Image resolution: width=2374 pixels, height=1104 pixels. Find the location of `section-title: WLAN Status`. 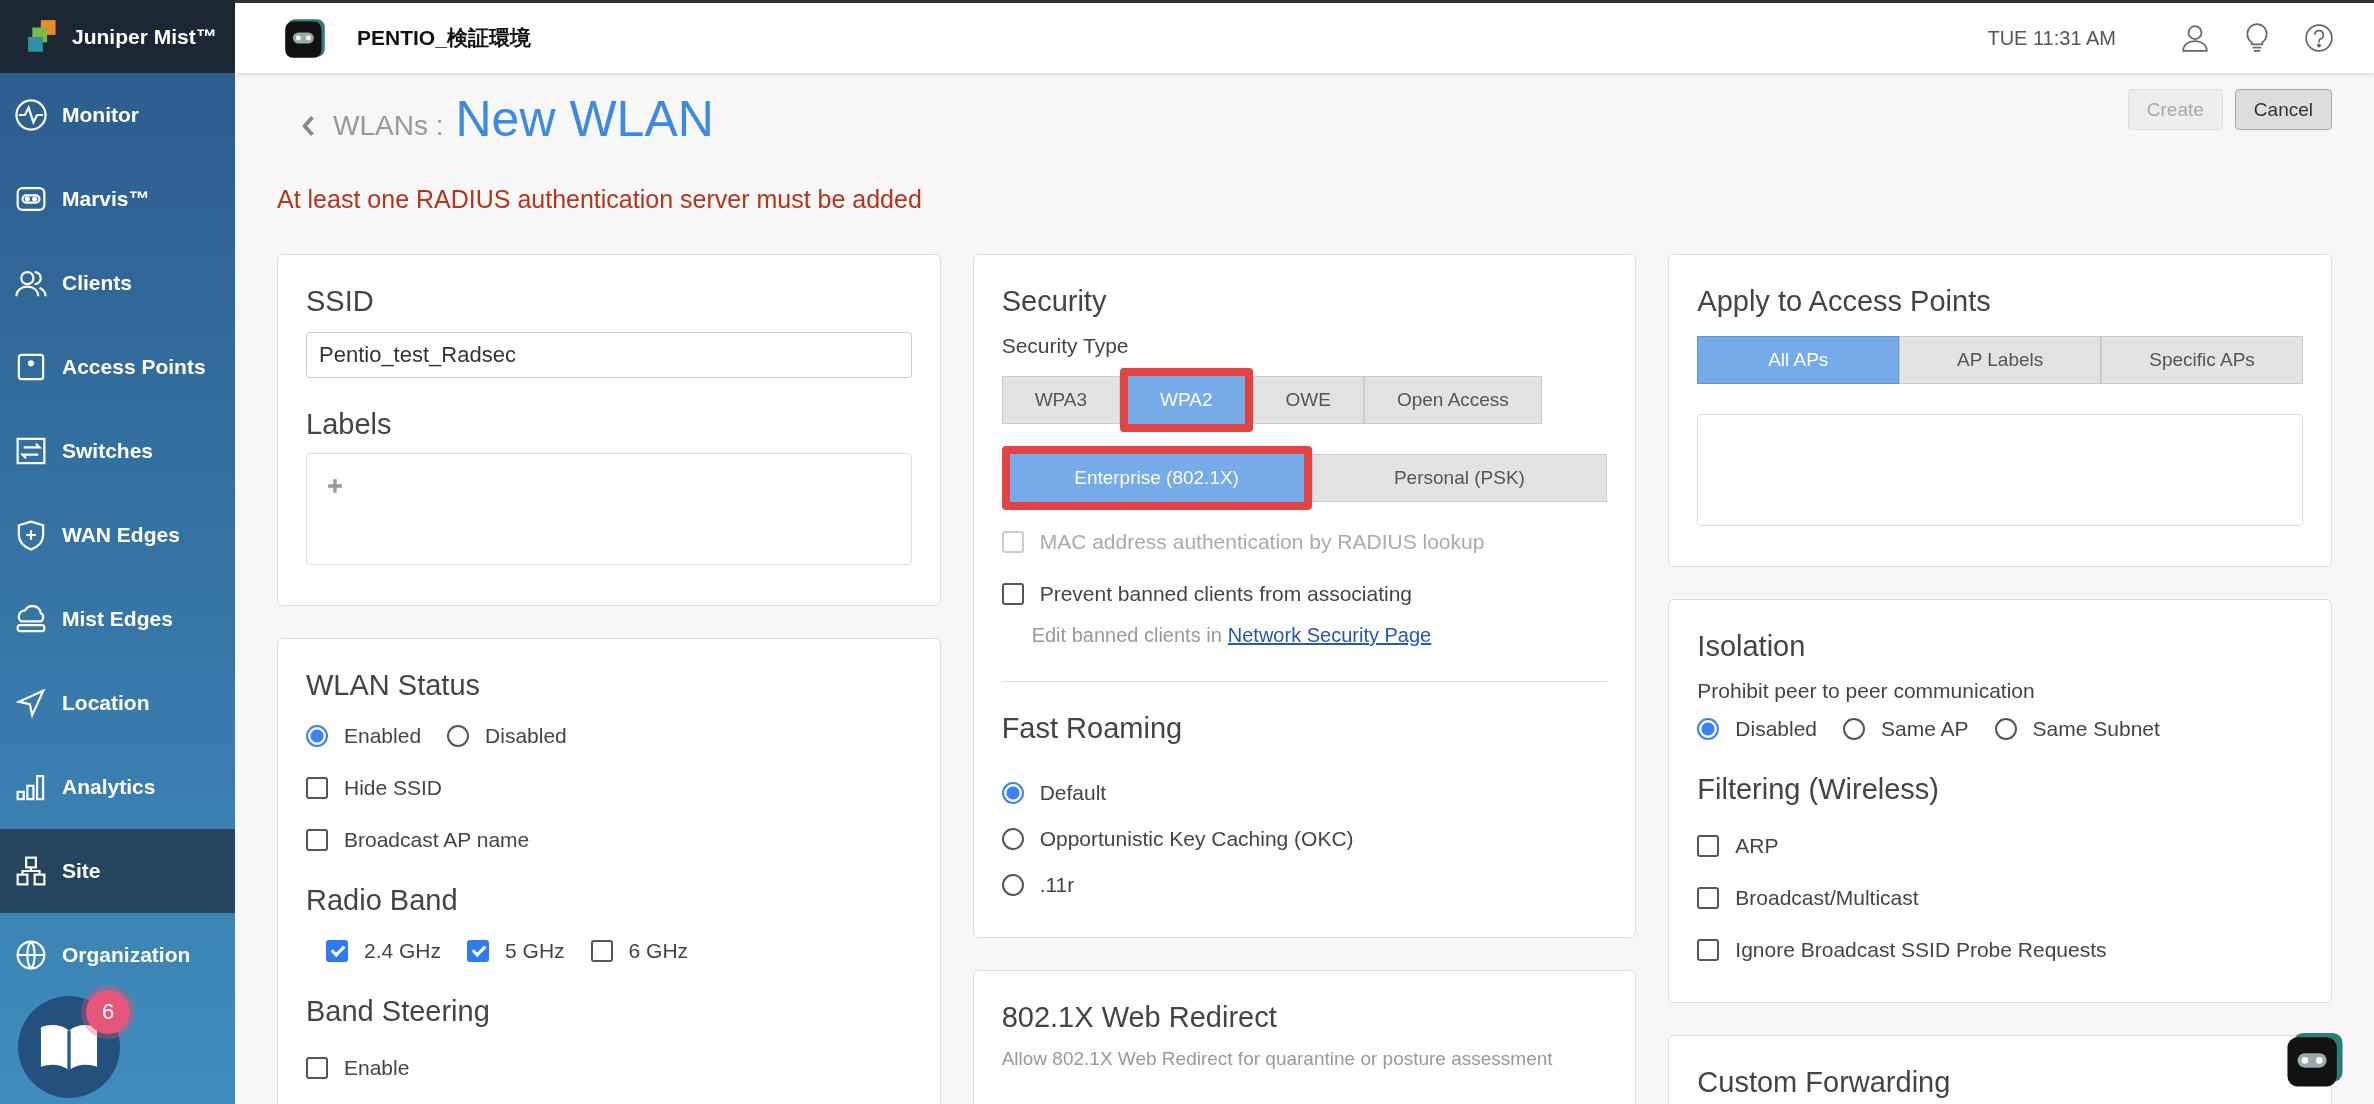

section-title: WLAN Status is located at coordinates (394, 685).